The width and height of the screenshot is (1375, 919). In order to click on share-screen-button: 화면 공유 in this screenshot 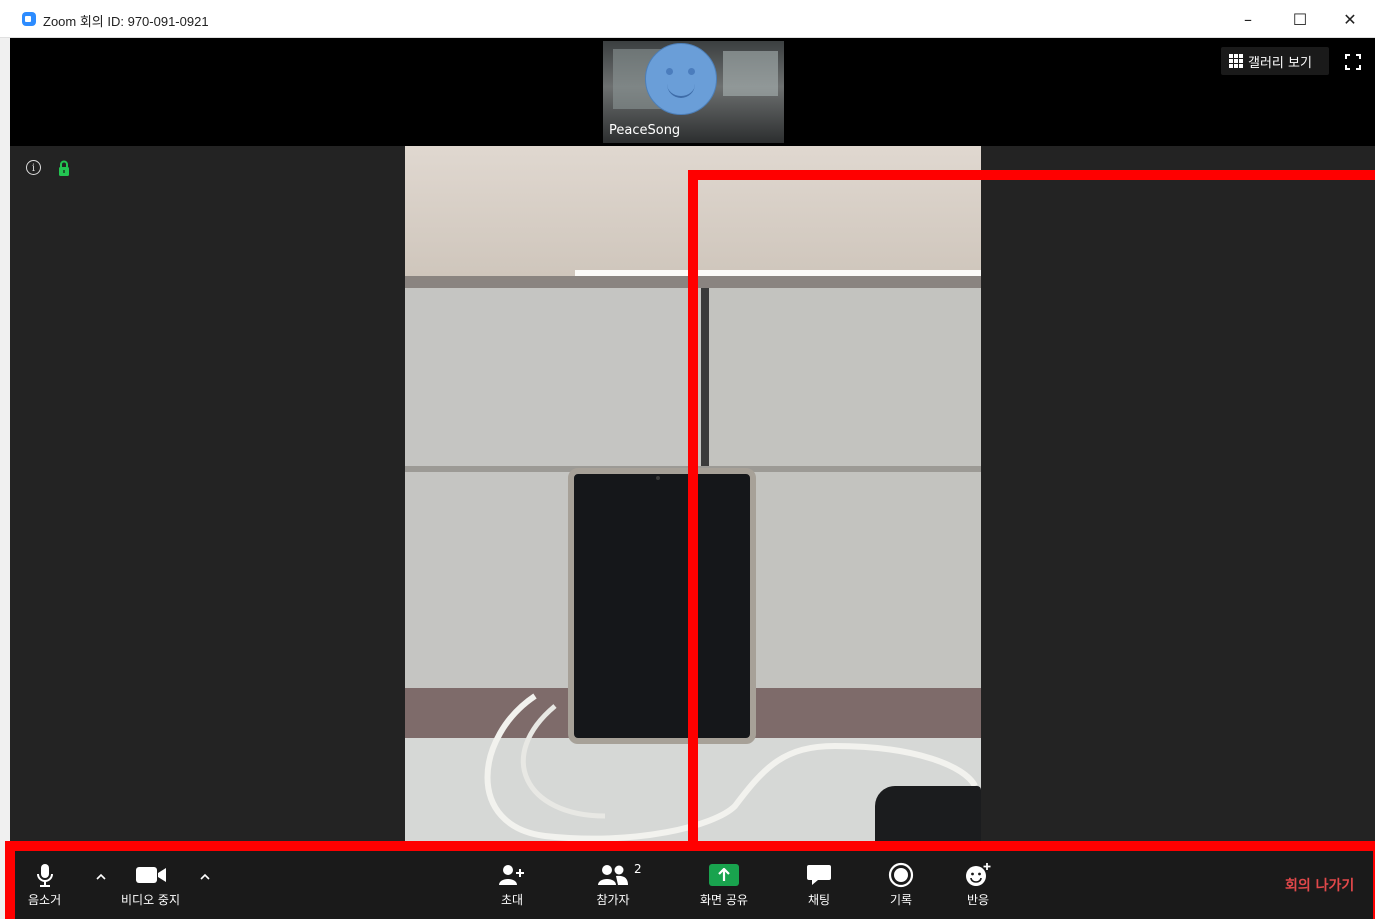, I will do `click(724, 885)`.